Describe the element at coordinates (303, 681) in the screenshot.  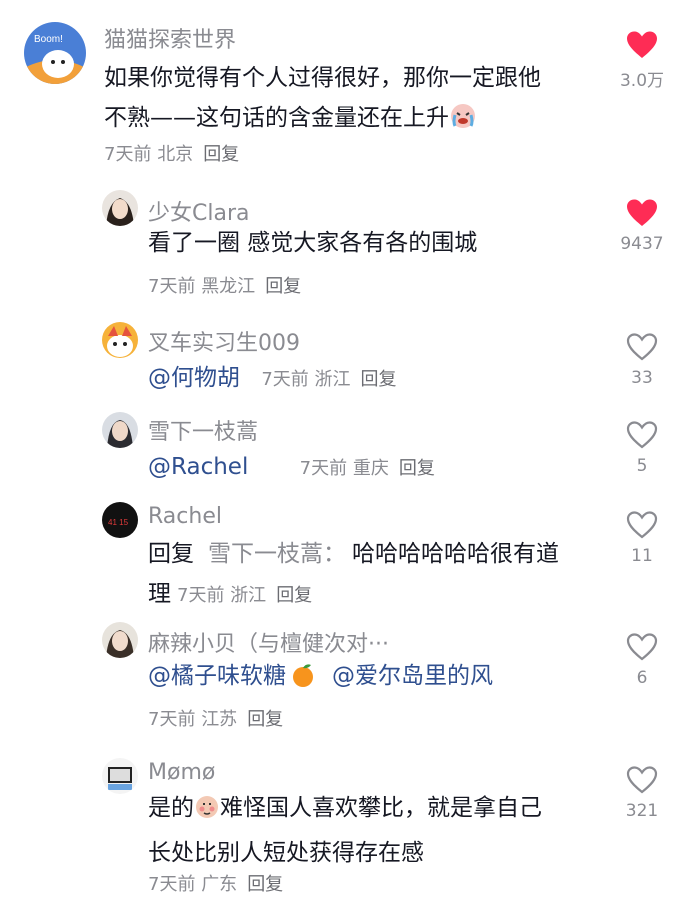
I see `tangerine-emoji` at that location.